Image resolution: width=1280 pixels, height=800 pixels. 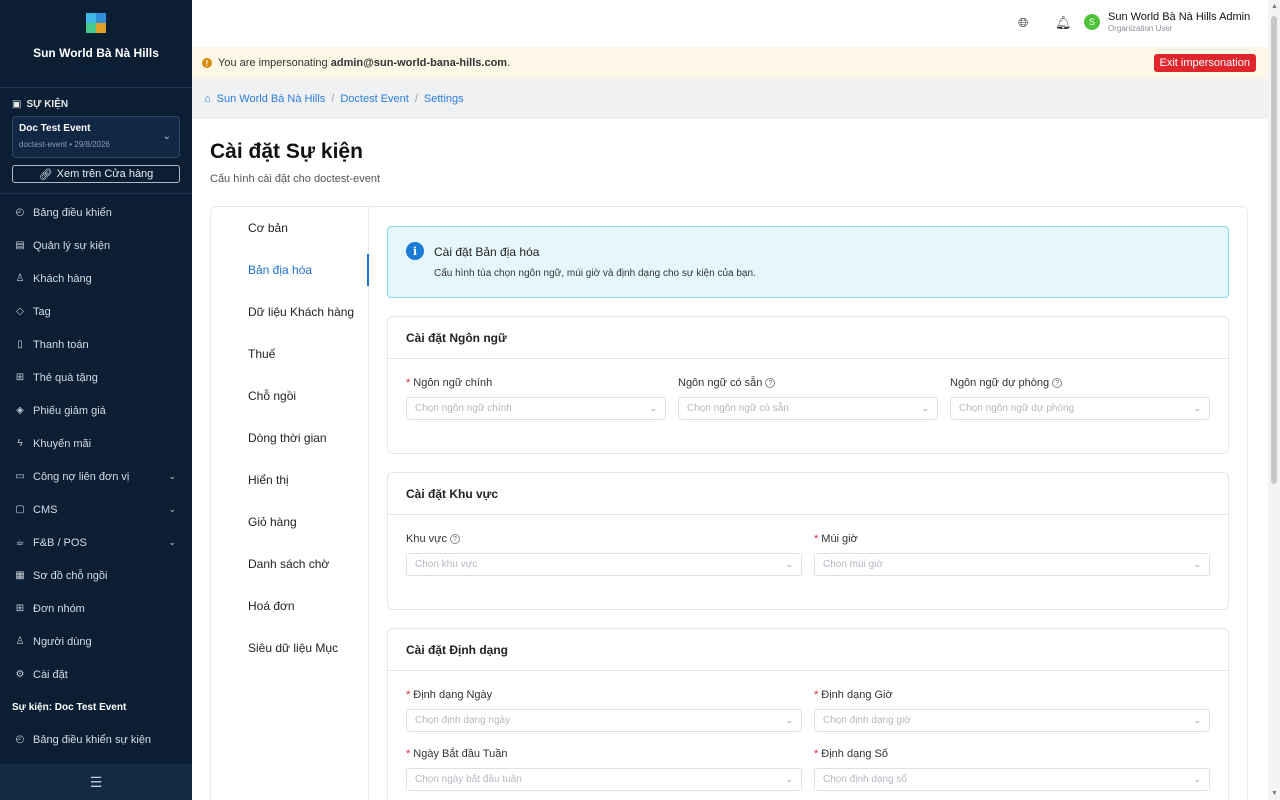 I want to click on menu-collapse-icon: ☰, so click(x=96, y=781).